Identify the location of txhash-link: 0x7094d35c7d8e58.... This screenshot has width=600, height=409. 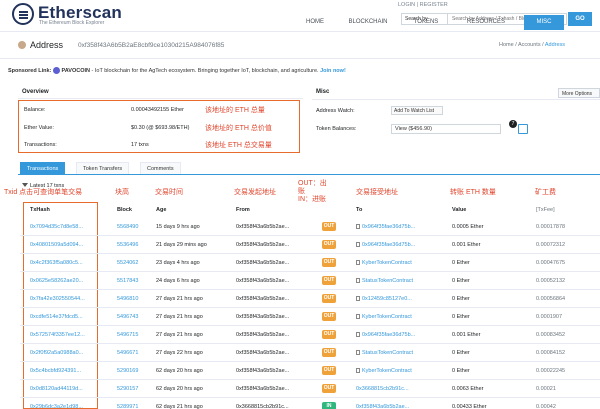
(56, 227).